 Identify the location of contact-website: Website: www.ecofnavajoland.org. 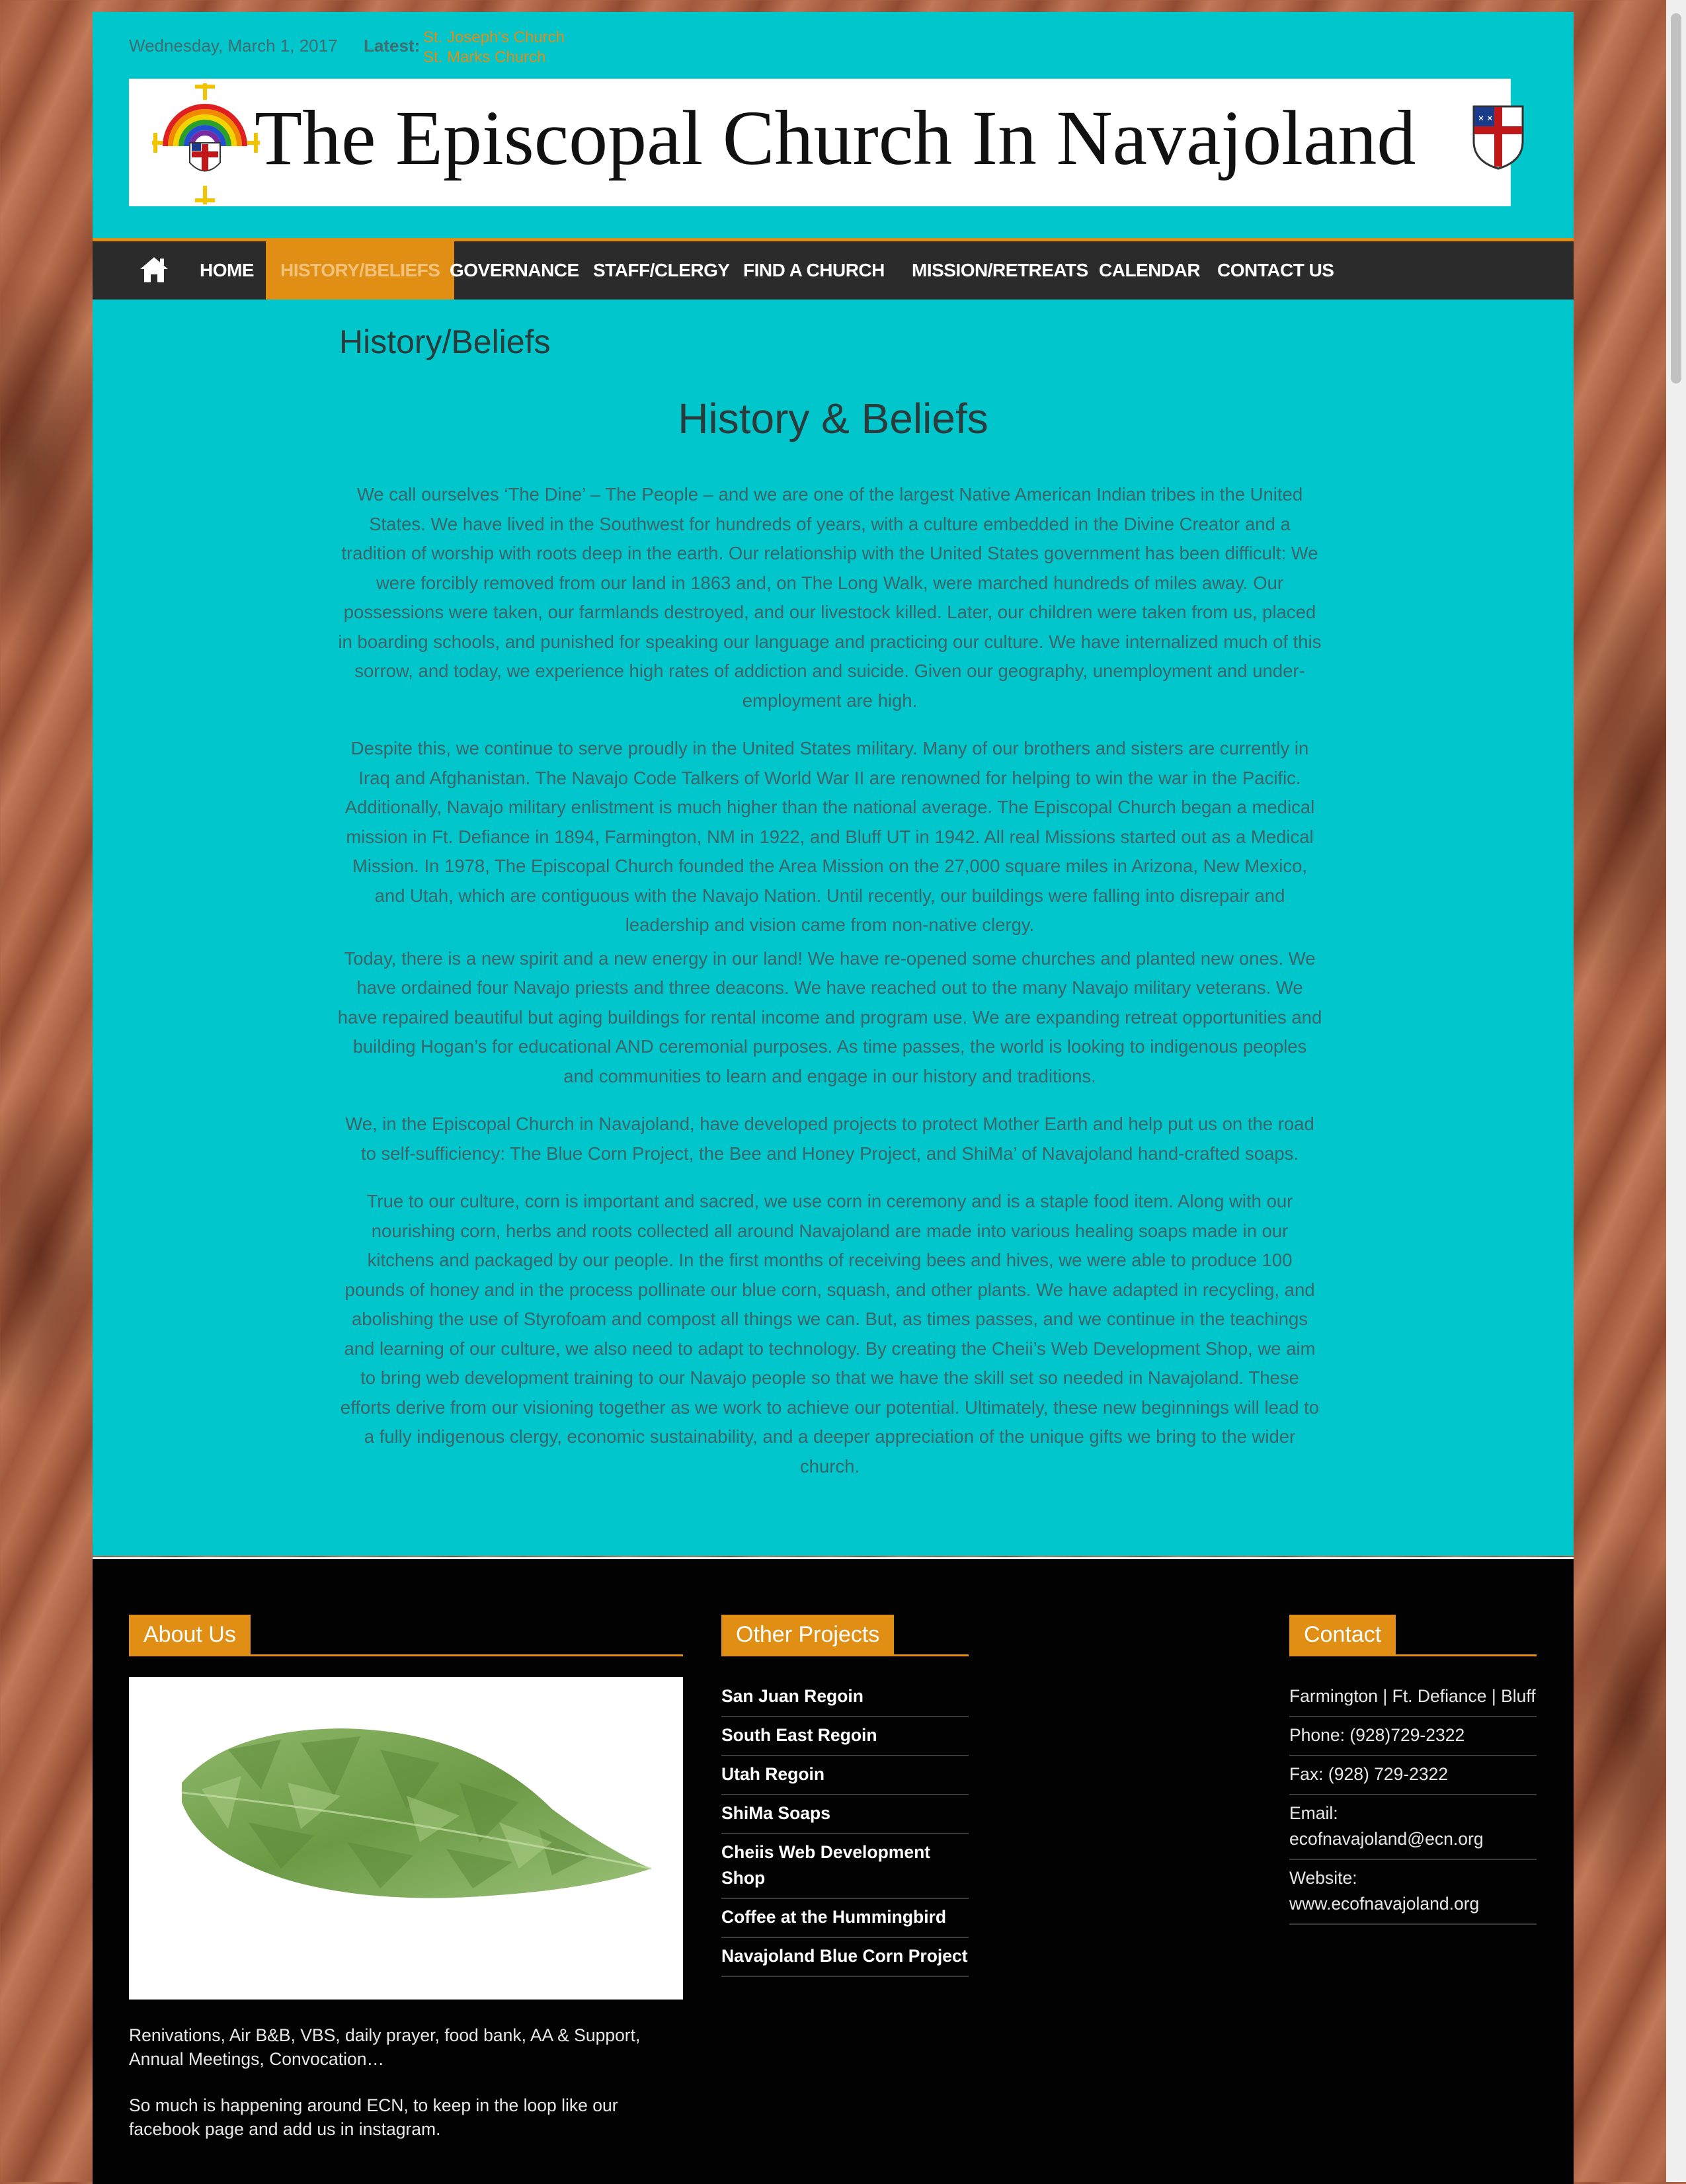
(1413, 1892).